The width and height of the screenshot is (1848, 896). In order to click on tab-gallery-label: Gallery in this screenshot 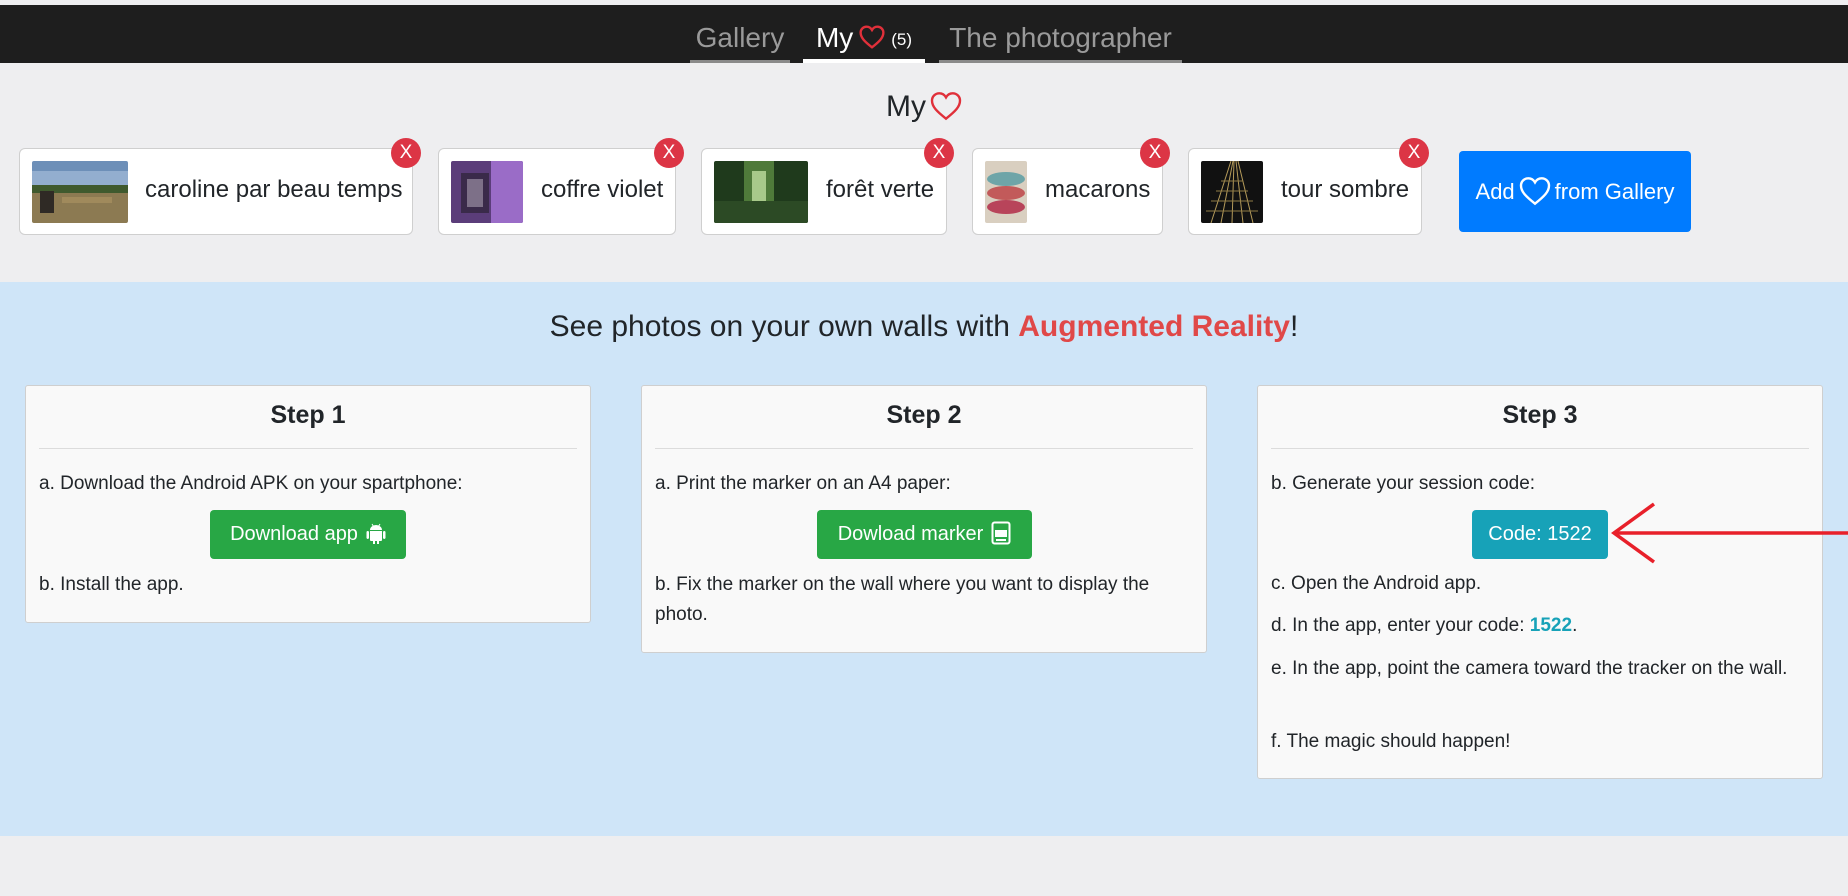, I will do `click(740, 37)`.